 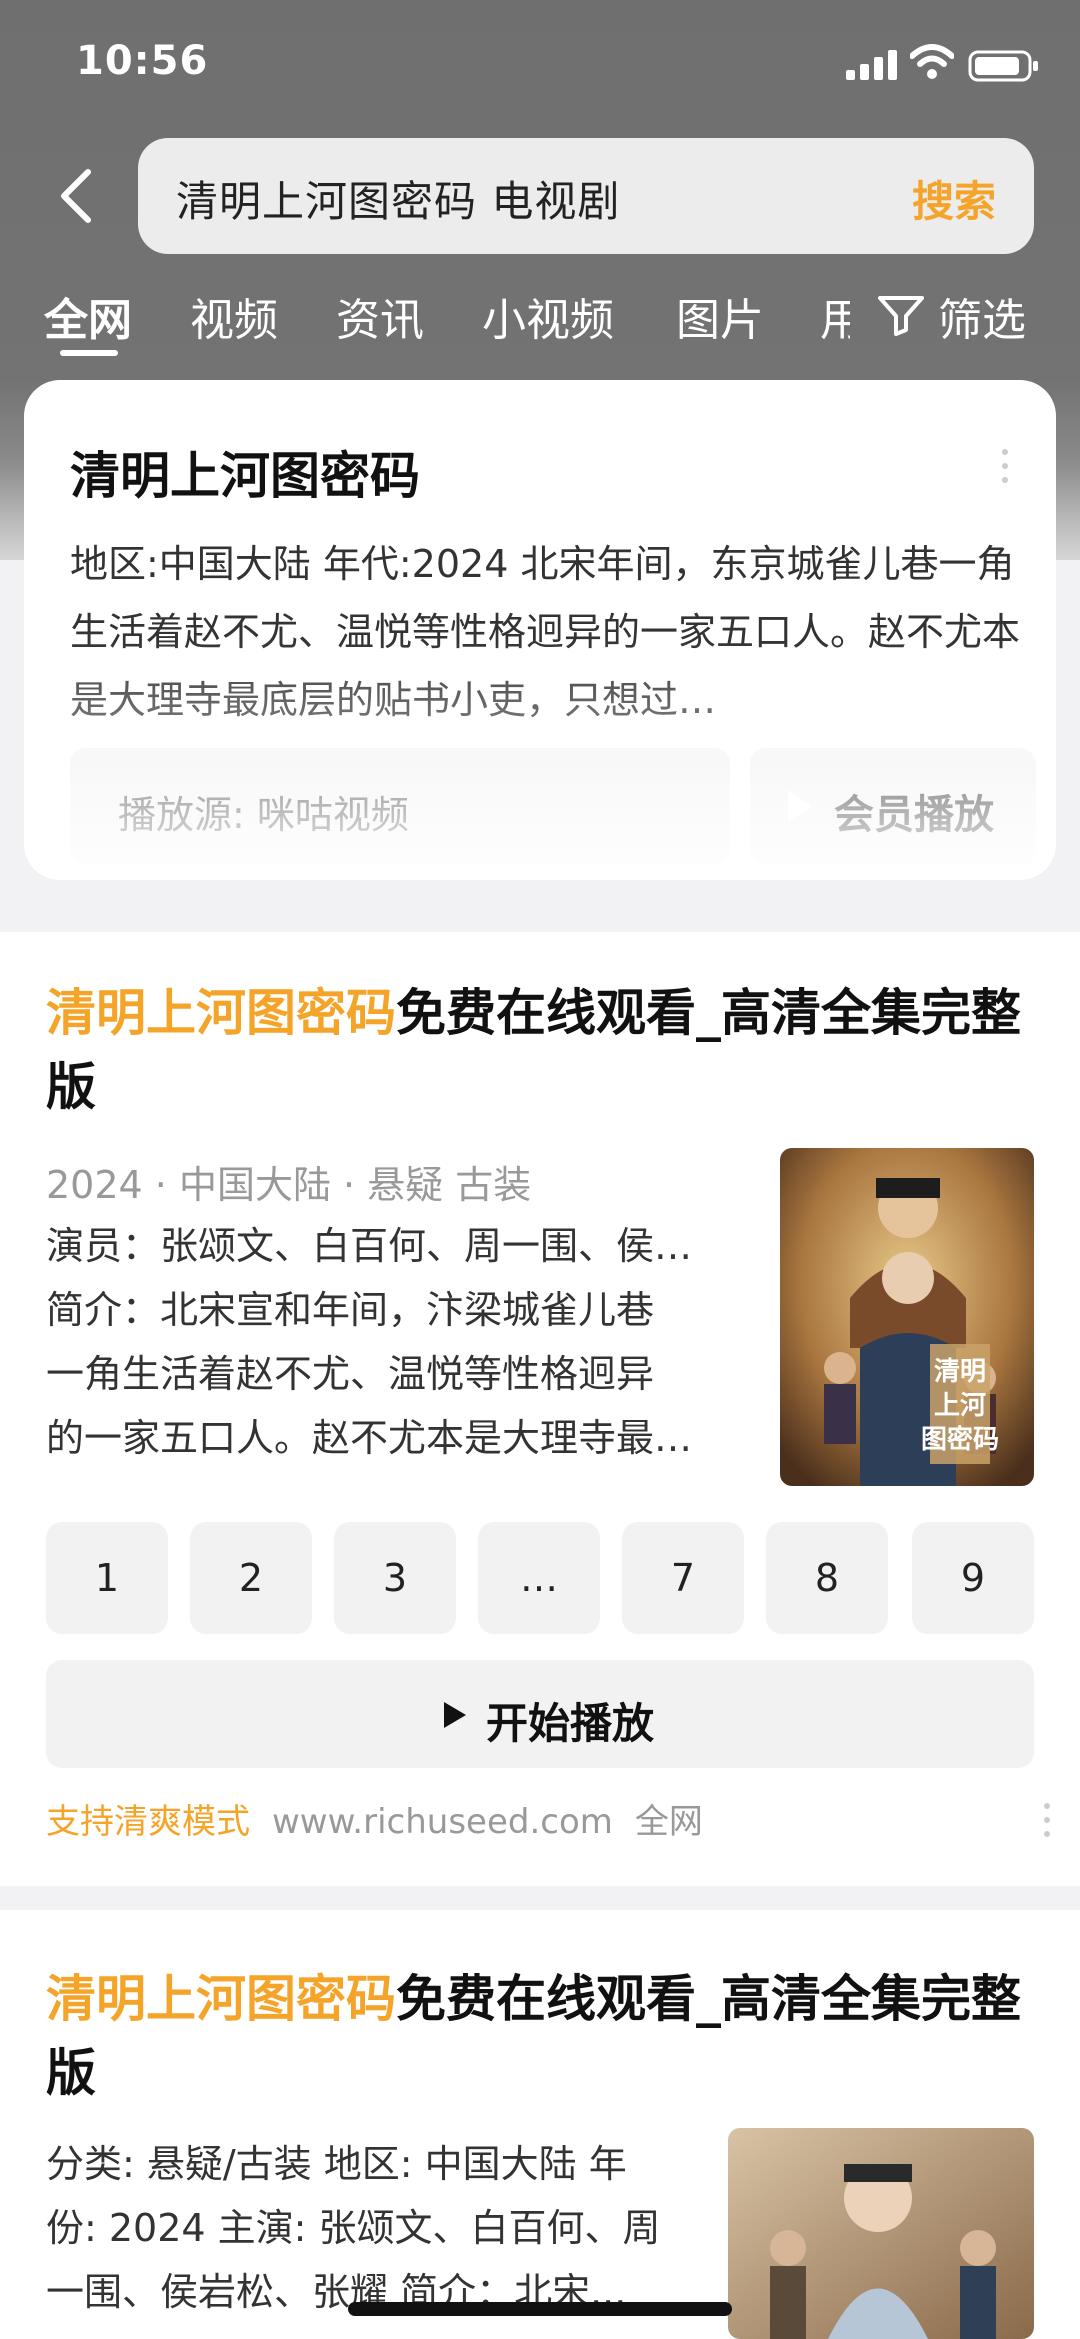 I want to click on result-scope: 全网, so click(x=668, y=1822).